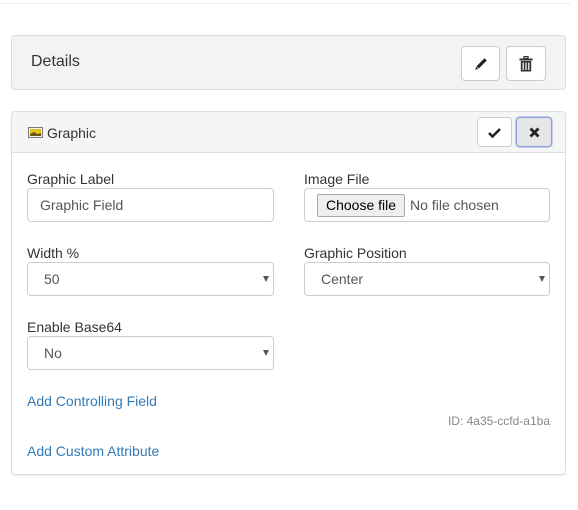  I want to click on add-custom-attribute-link: Add Custom Attribute, so click(93, 451).